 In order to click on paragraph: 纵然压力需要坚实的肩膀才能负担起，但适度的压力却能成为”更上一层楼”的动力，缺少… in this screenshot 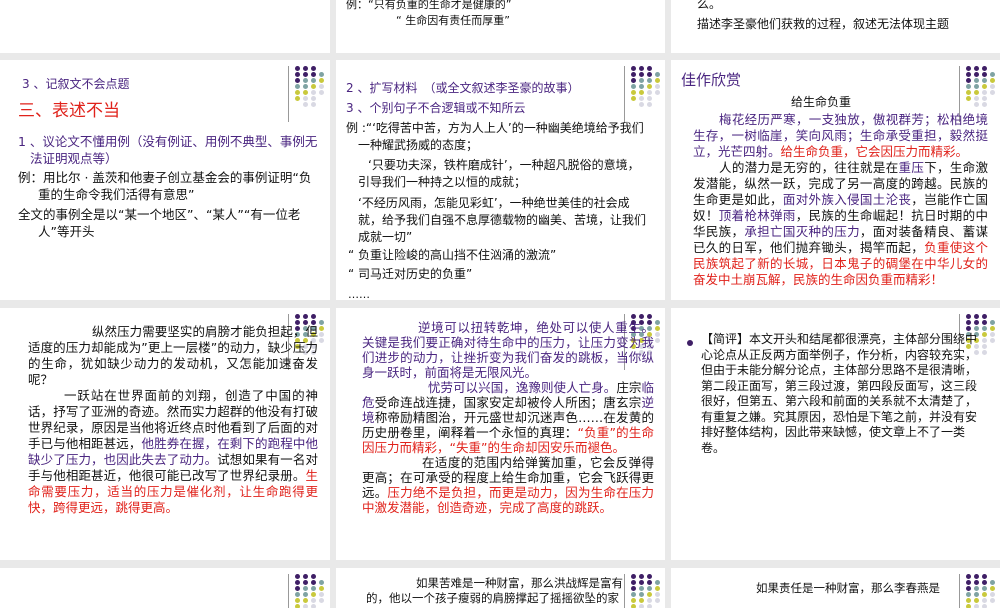, I will do `click(173, 356)`.